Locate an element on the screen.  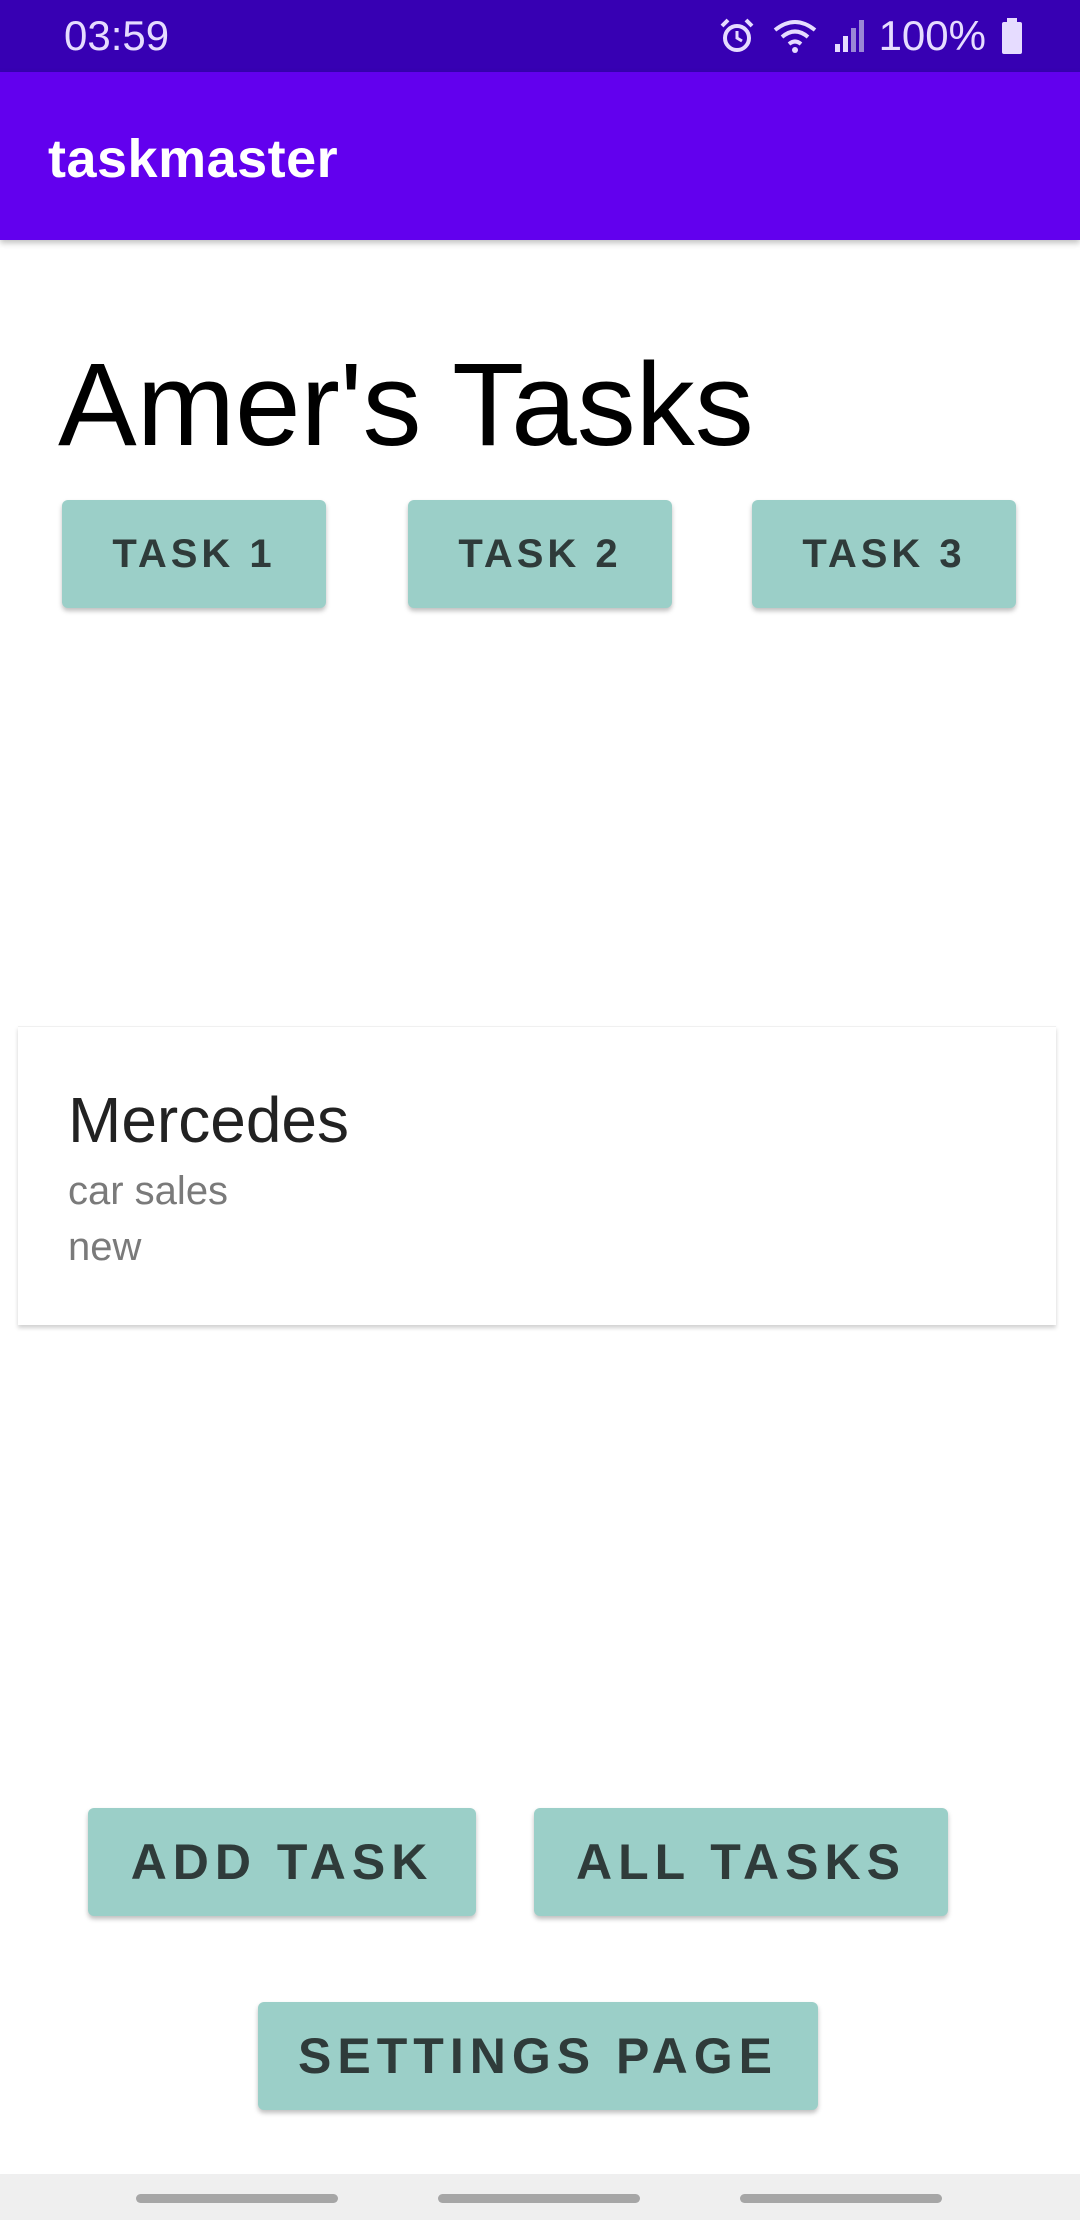
all-tasks-button: ALL TASKS is located at coordinates (741, 1862).